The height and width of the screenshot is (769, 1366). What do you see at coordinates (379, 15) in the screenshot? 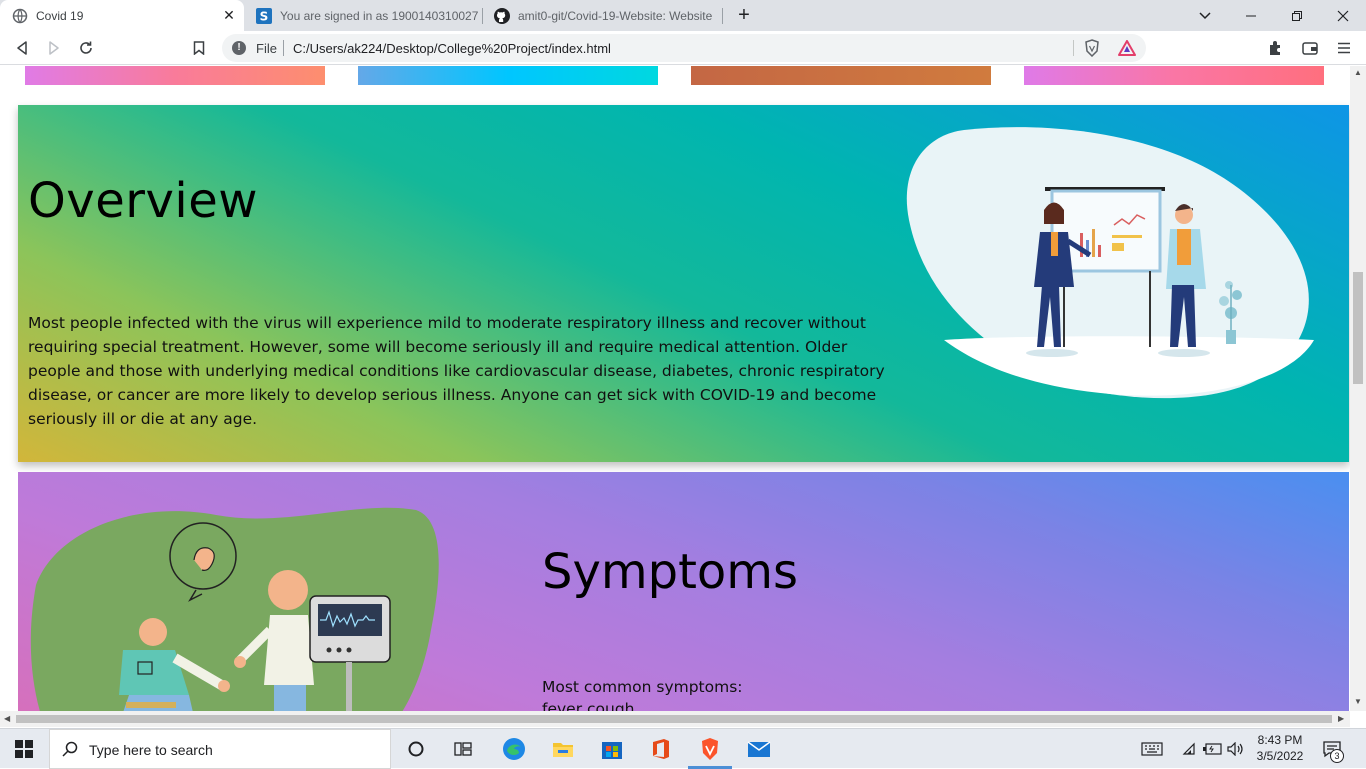
I see `tab-title: You are signed in as 1900140310027` at bounding box center [379, 15].